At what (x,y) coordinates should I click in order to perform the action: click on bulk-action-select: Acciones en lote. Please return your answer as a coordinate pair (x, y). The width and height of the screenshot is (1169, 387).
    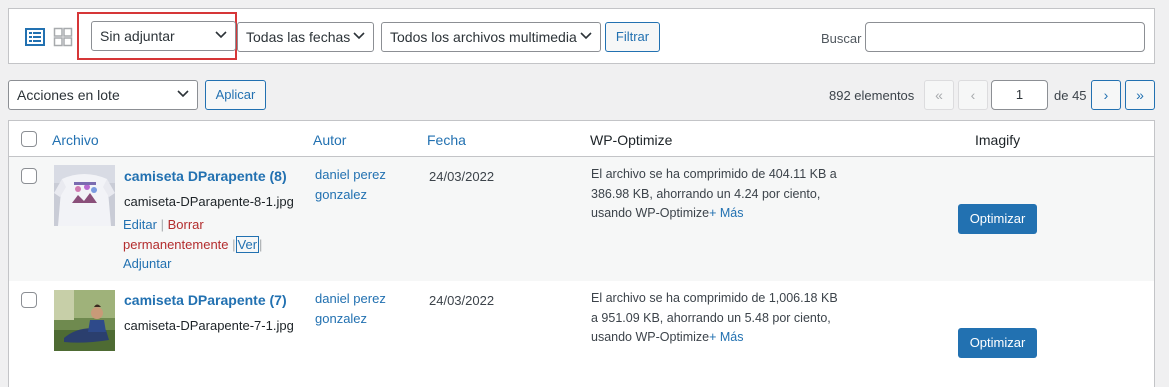
    Looking at the image, I should click on (103, 95).